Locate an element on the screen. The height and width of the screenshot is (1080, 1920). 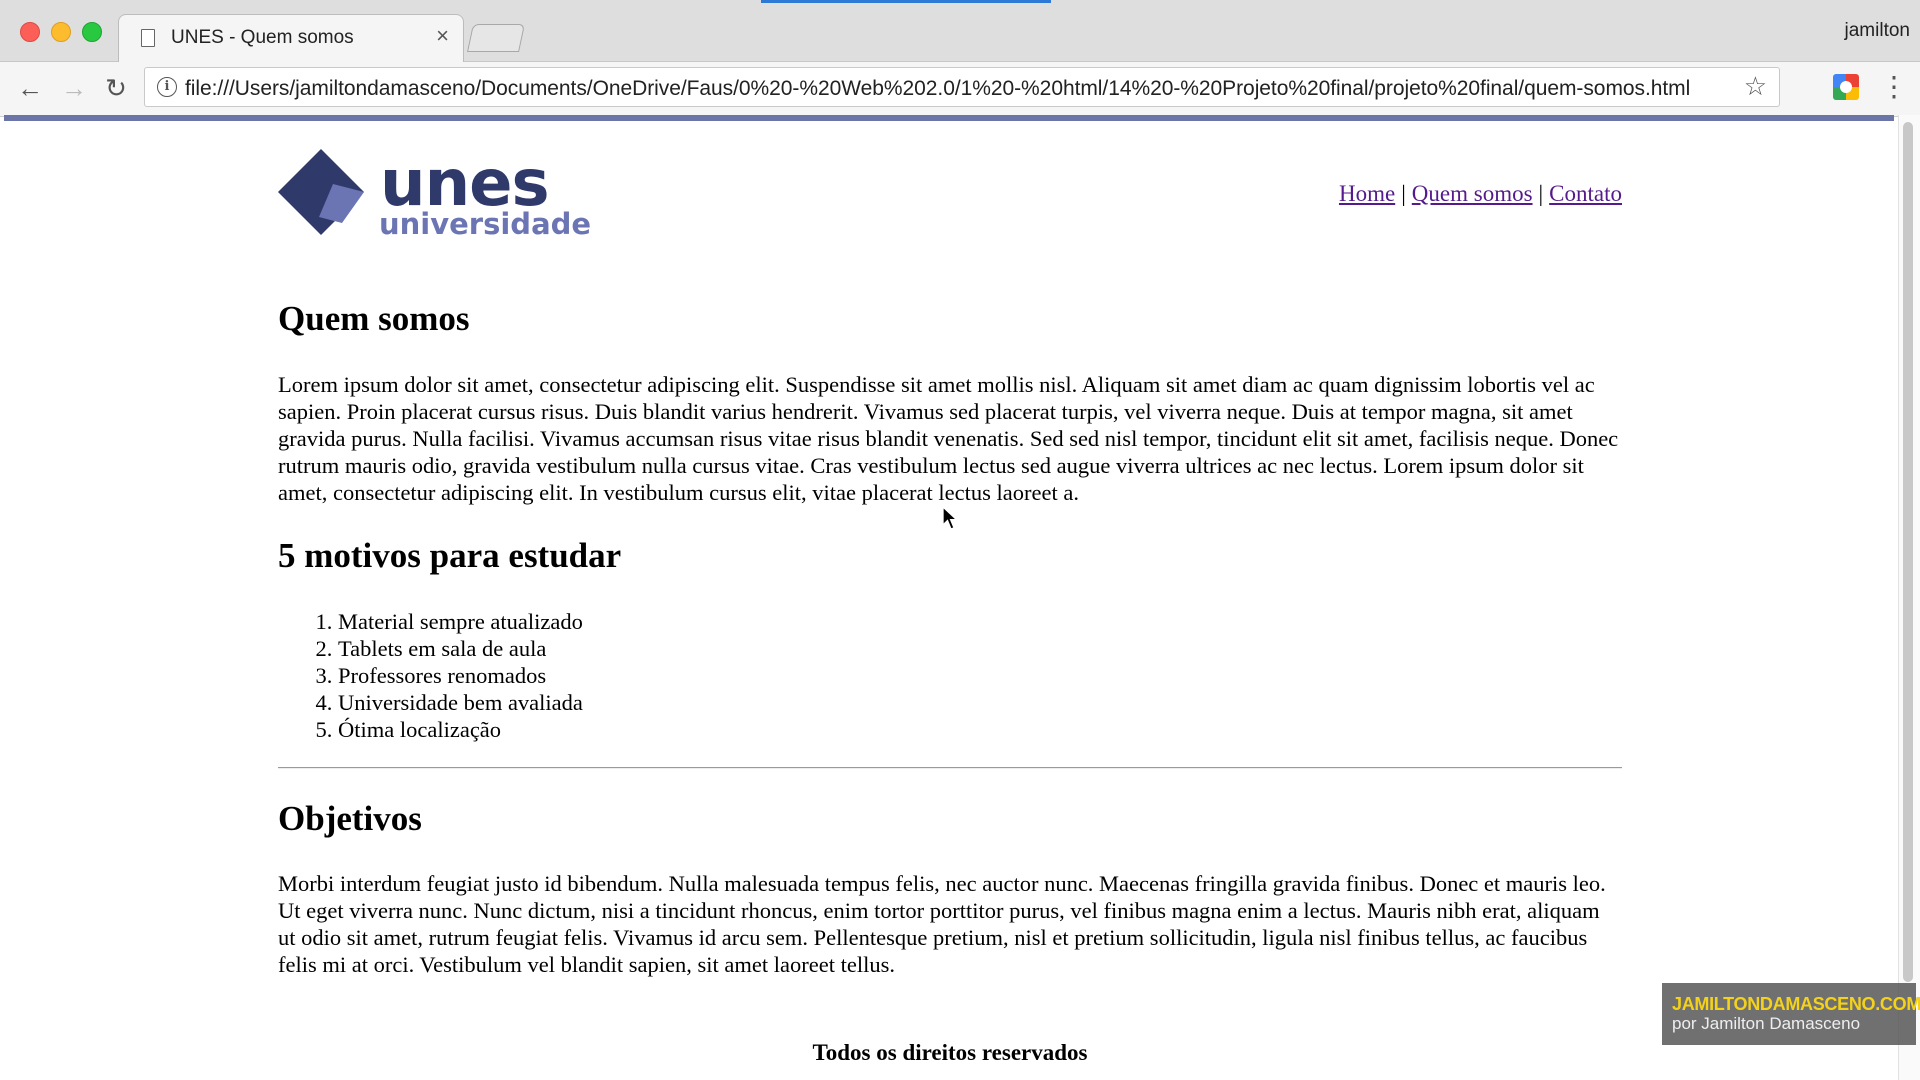
page-icon is located at coordinates (148, 38).